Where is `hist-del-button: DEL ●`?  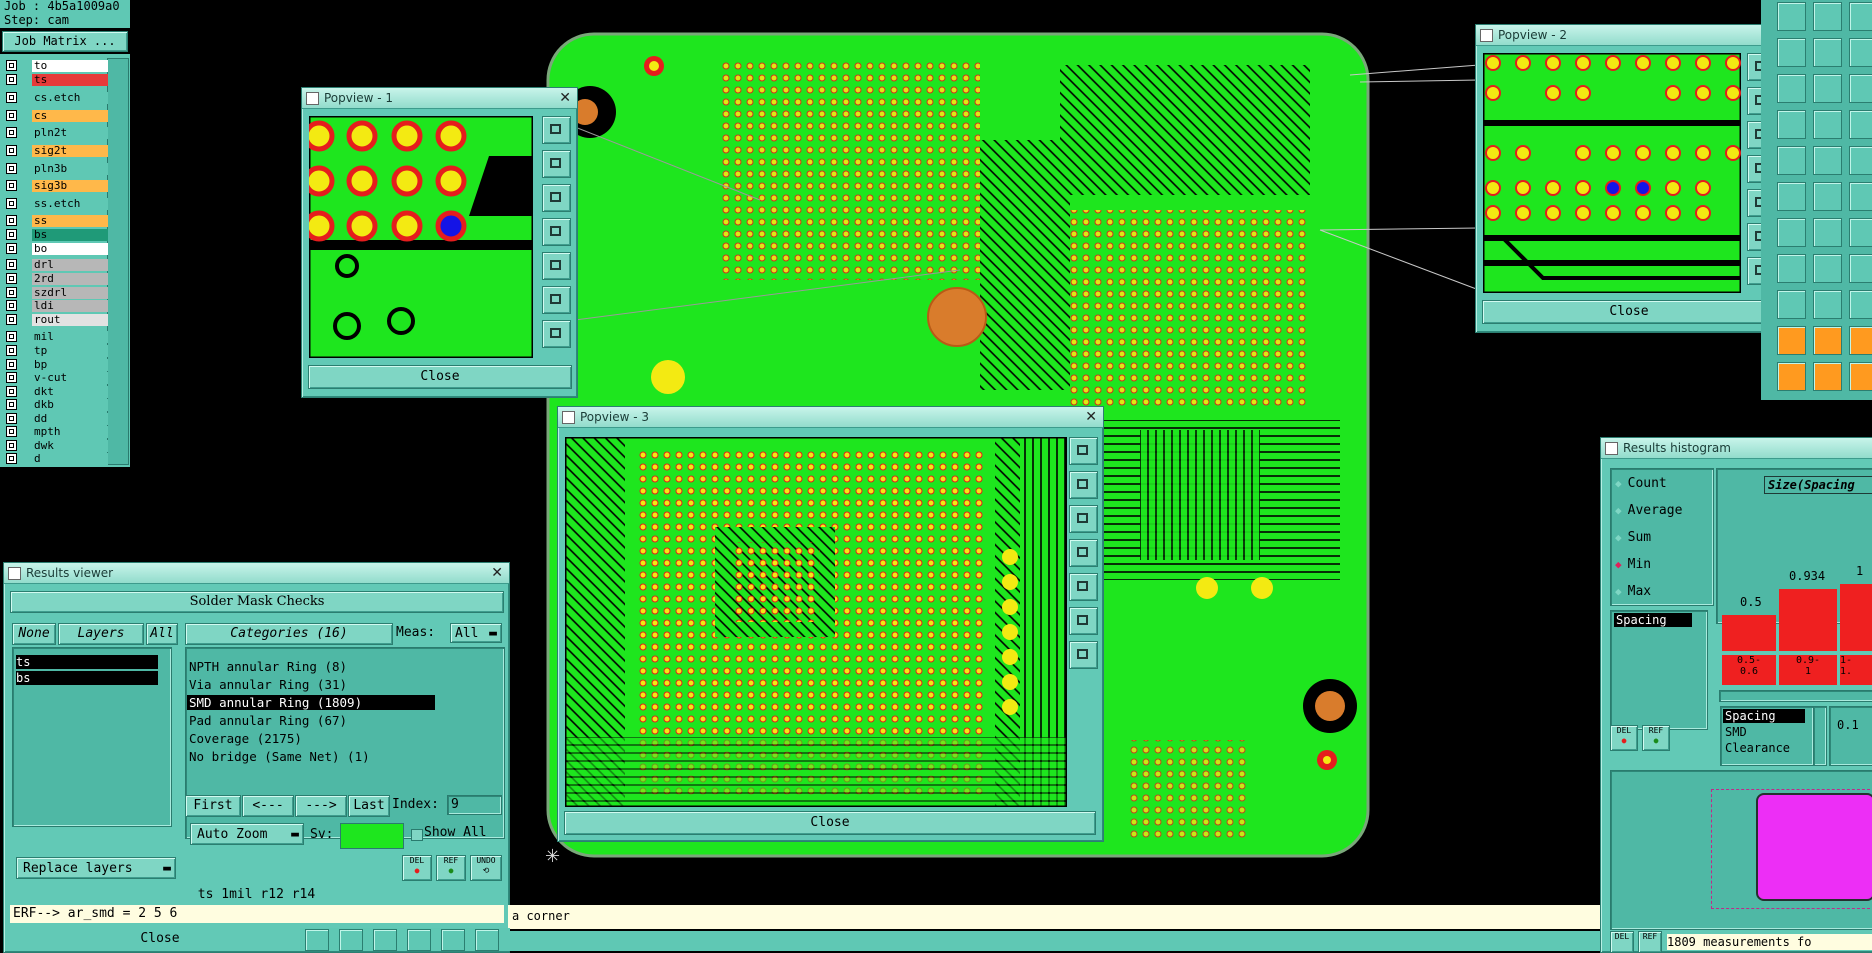 hist-del-button: DEL ● is located at coordinates (1624, 738).